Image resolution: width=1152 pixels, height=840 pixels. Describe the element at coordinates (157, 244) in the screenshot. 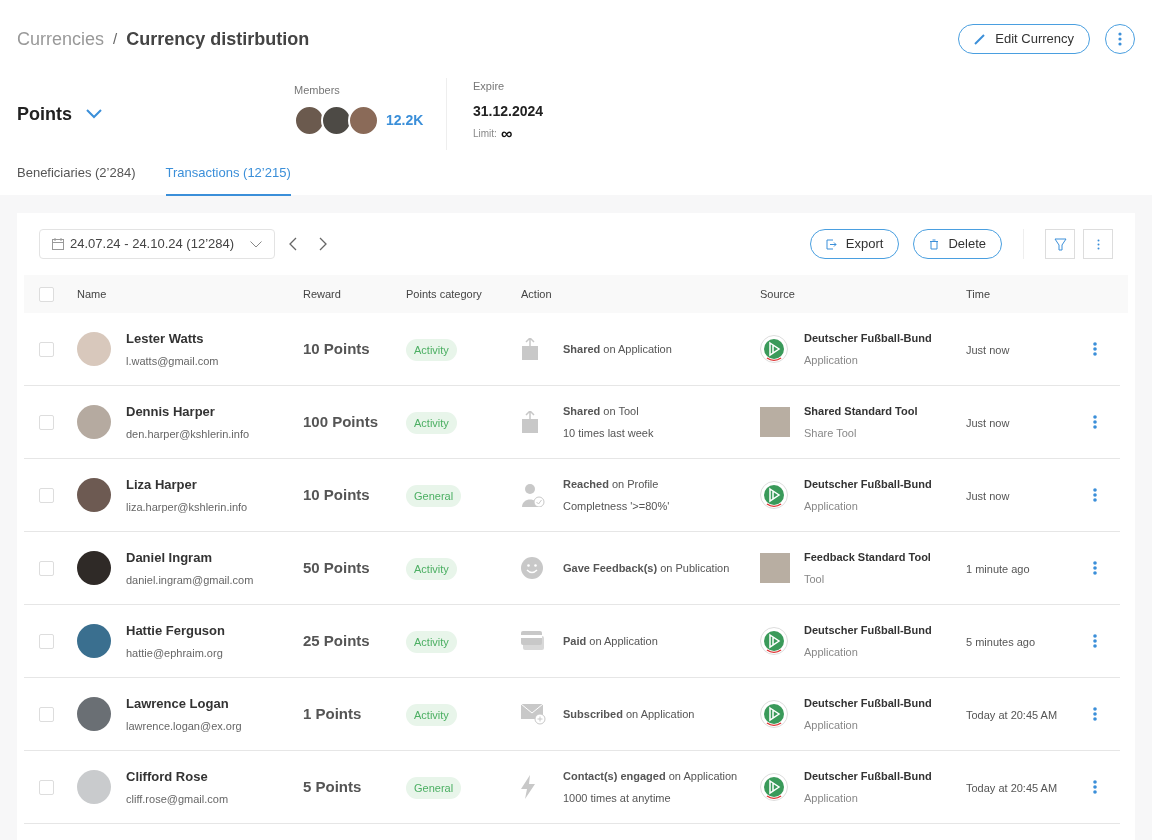

I see `date-range-dropdown: 24.07.24 - 24.10.24 (12’284)` at that location.